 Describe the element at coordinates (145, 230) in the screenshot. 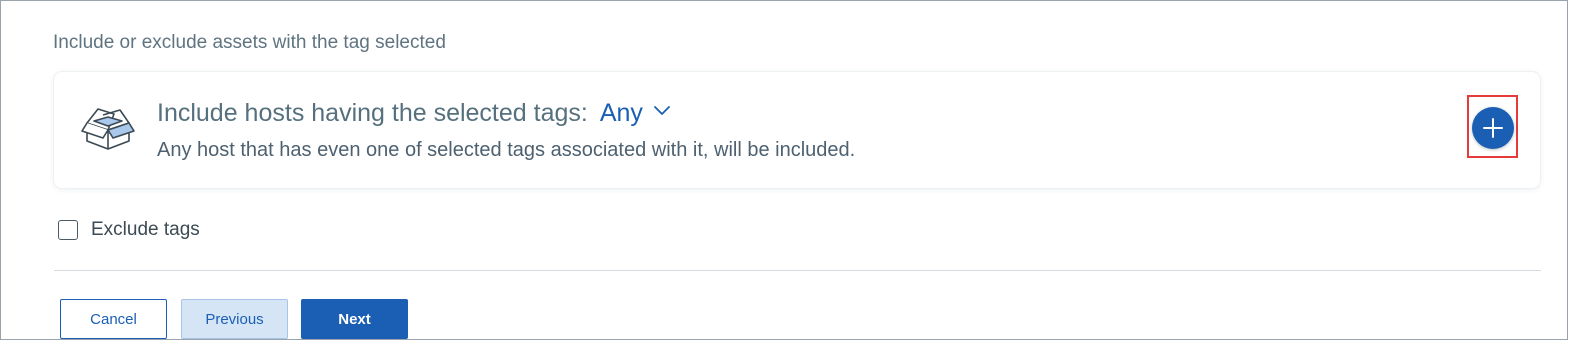

I see `exclude-tags-label: Exclude tags` at that location.